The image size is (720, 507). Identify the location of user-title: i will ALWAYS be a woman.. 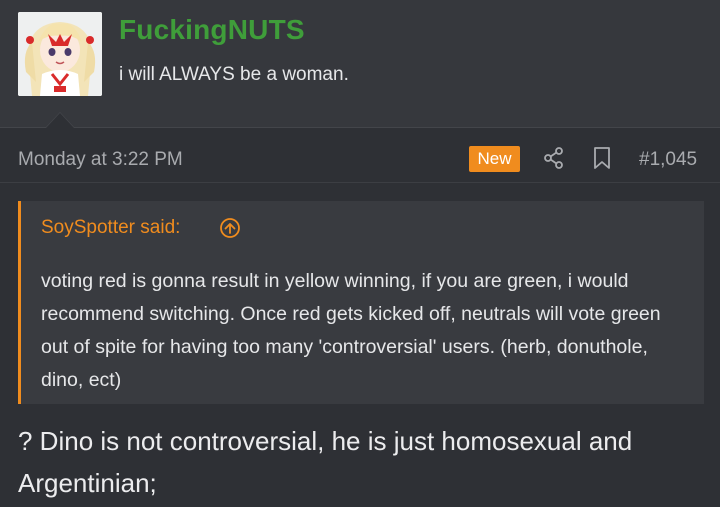
(234, 74).